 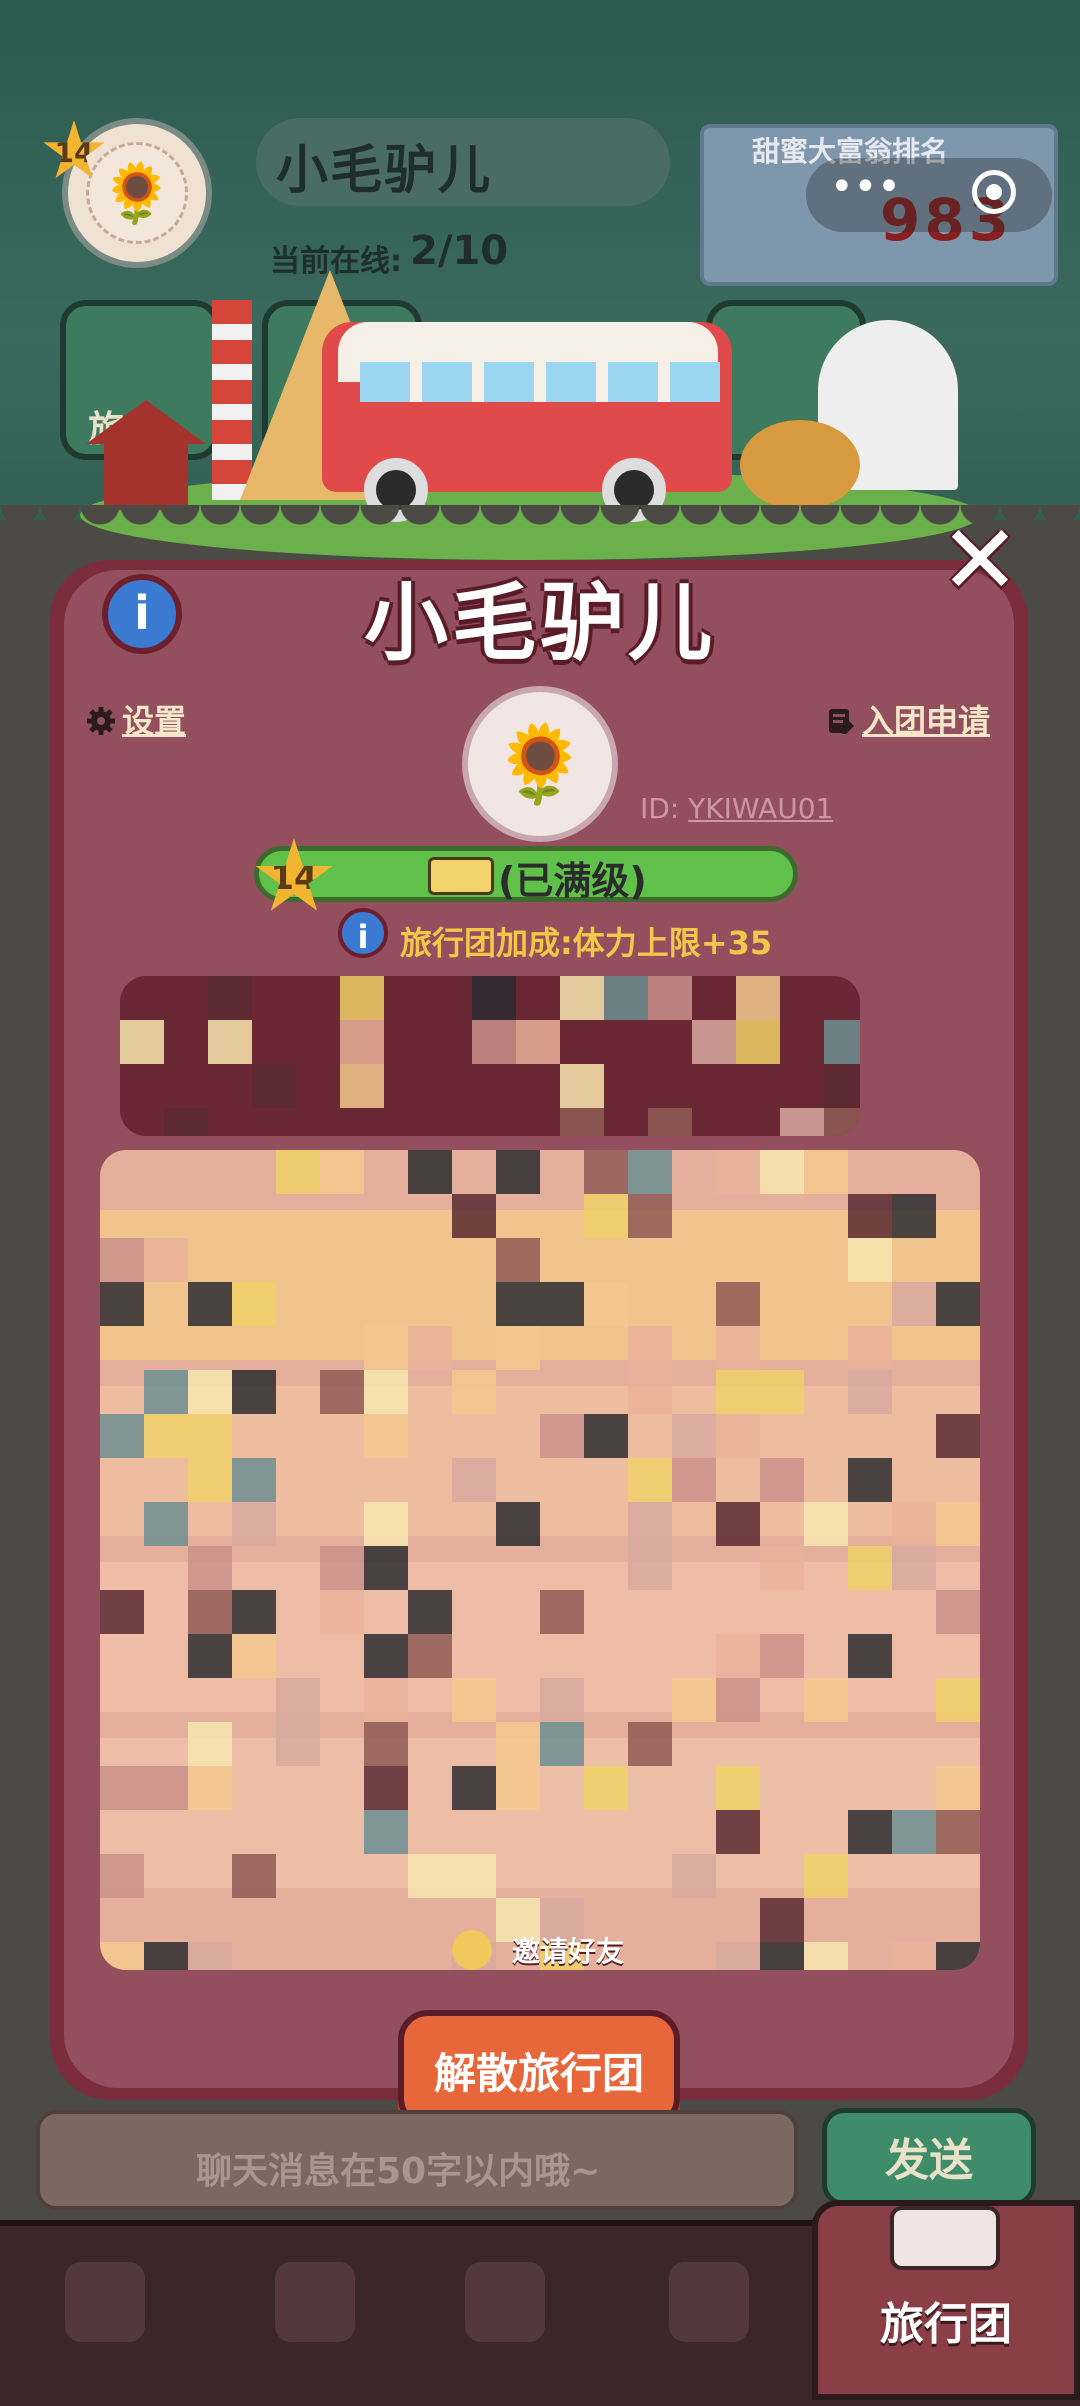 What do you see at coordinates (980, 560) in the screenshot?
I see `close-icon: ✕` at bounding box center [980, 560].